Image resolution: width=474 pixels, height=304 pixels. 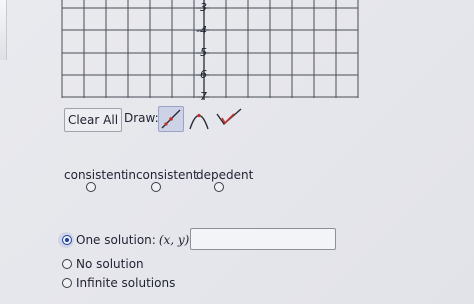 I want to click on dependent-radio, so click(x=219, y=187).